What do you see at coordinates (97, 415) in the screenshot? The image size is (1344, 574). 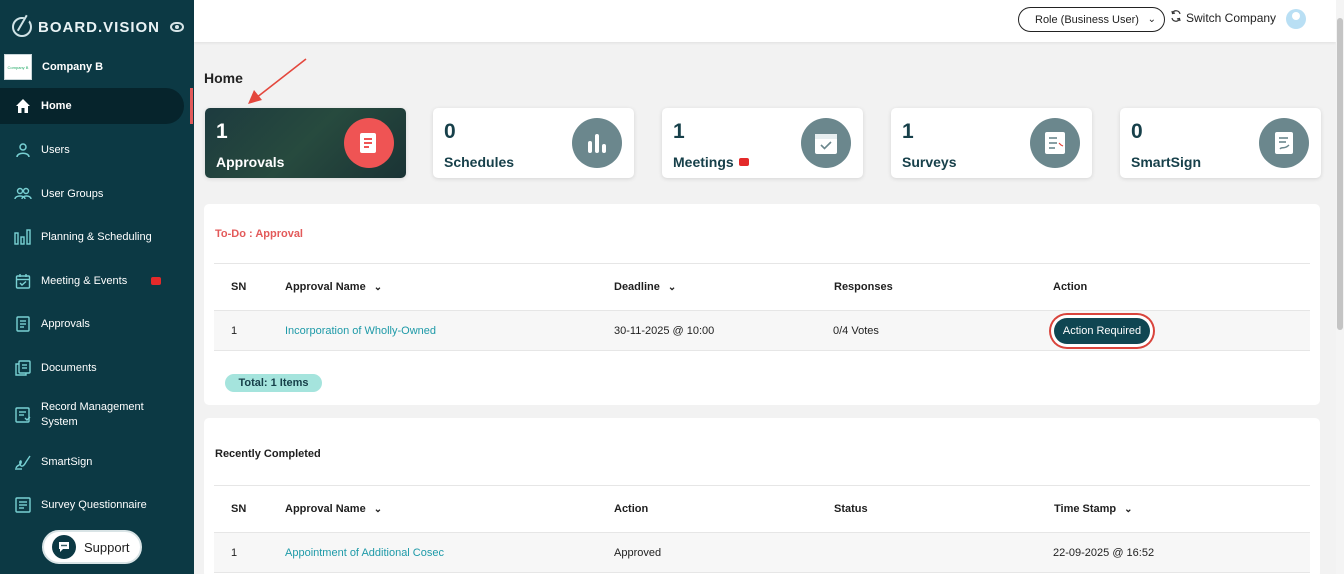 I see `sidebar-item-record-management: Record Management System` at bounding box center [97, 415].